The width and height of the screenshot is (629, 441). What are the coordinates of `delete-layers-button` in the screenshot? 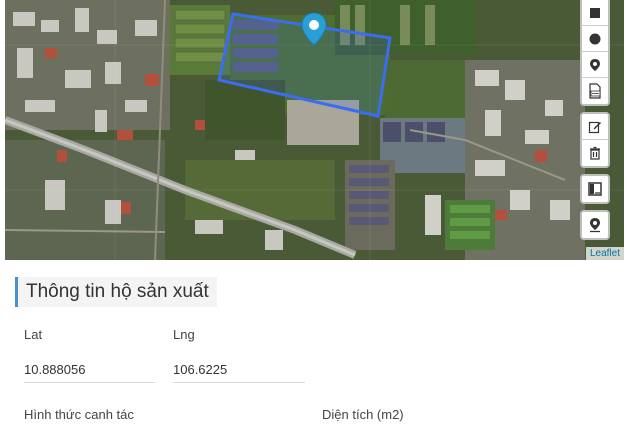 It's located at (595, 153).